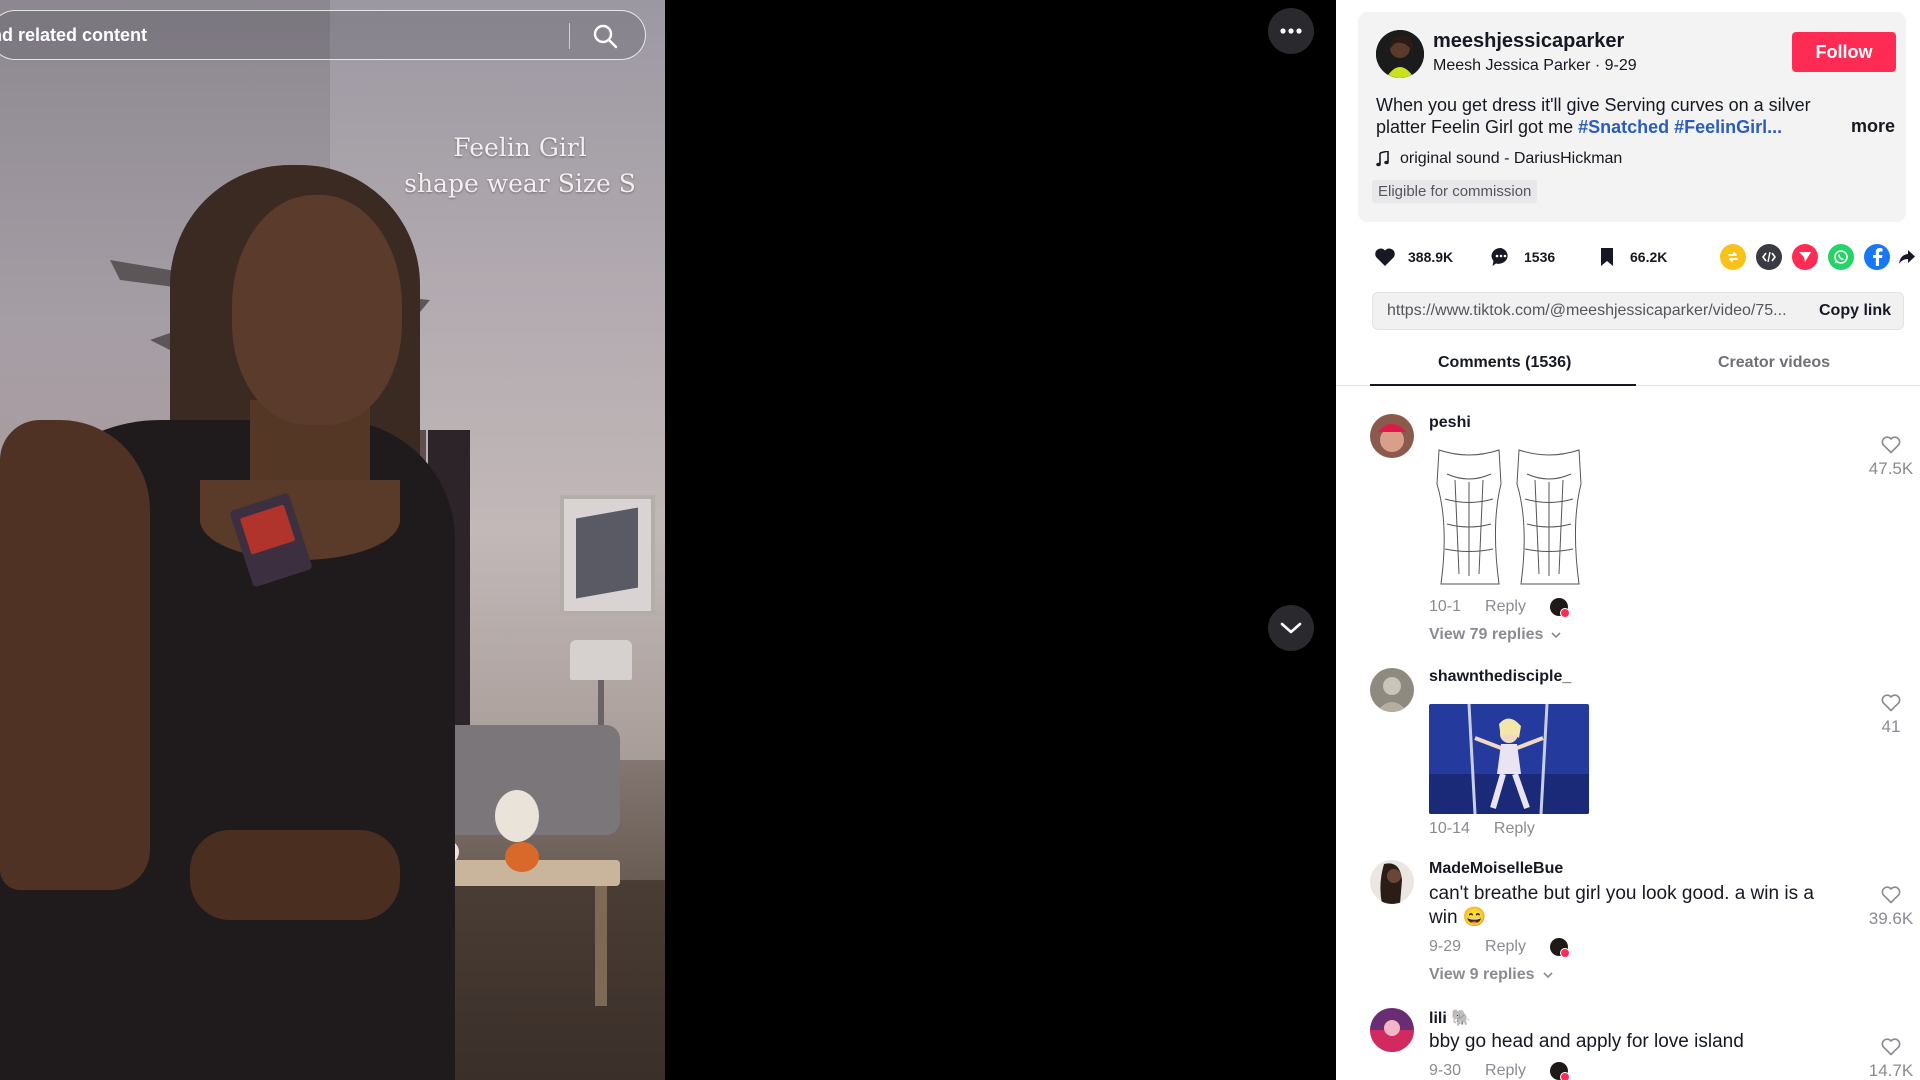  I want to click on comment-like-count: 39.6K, so click(1891, 918).